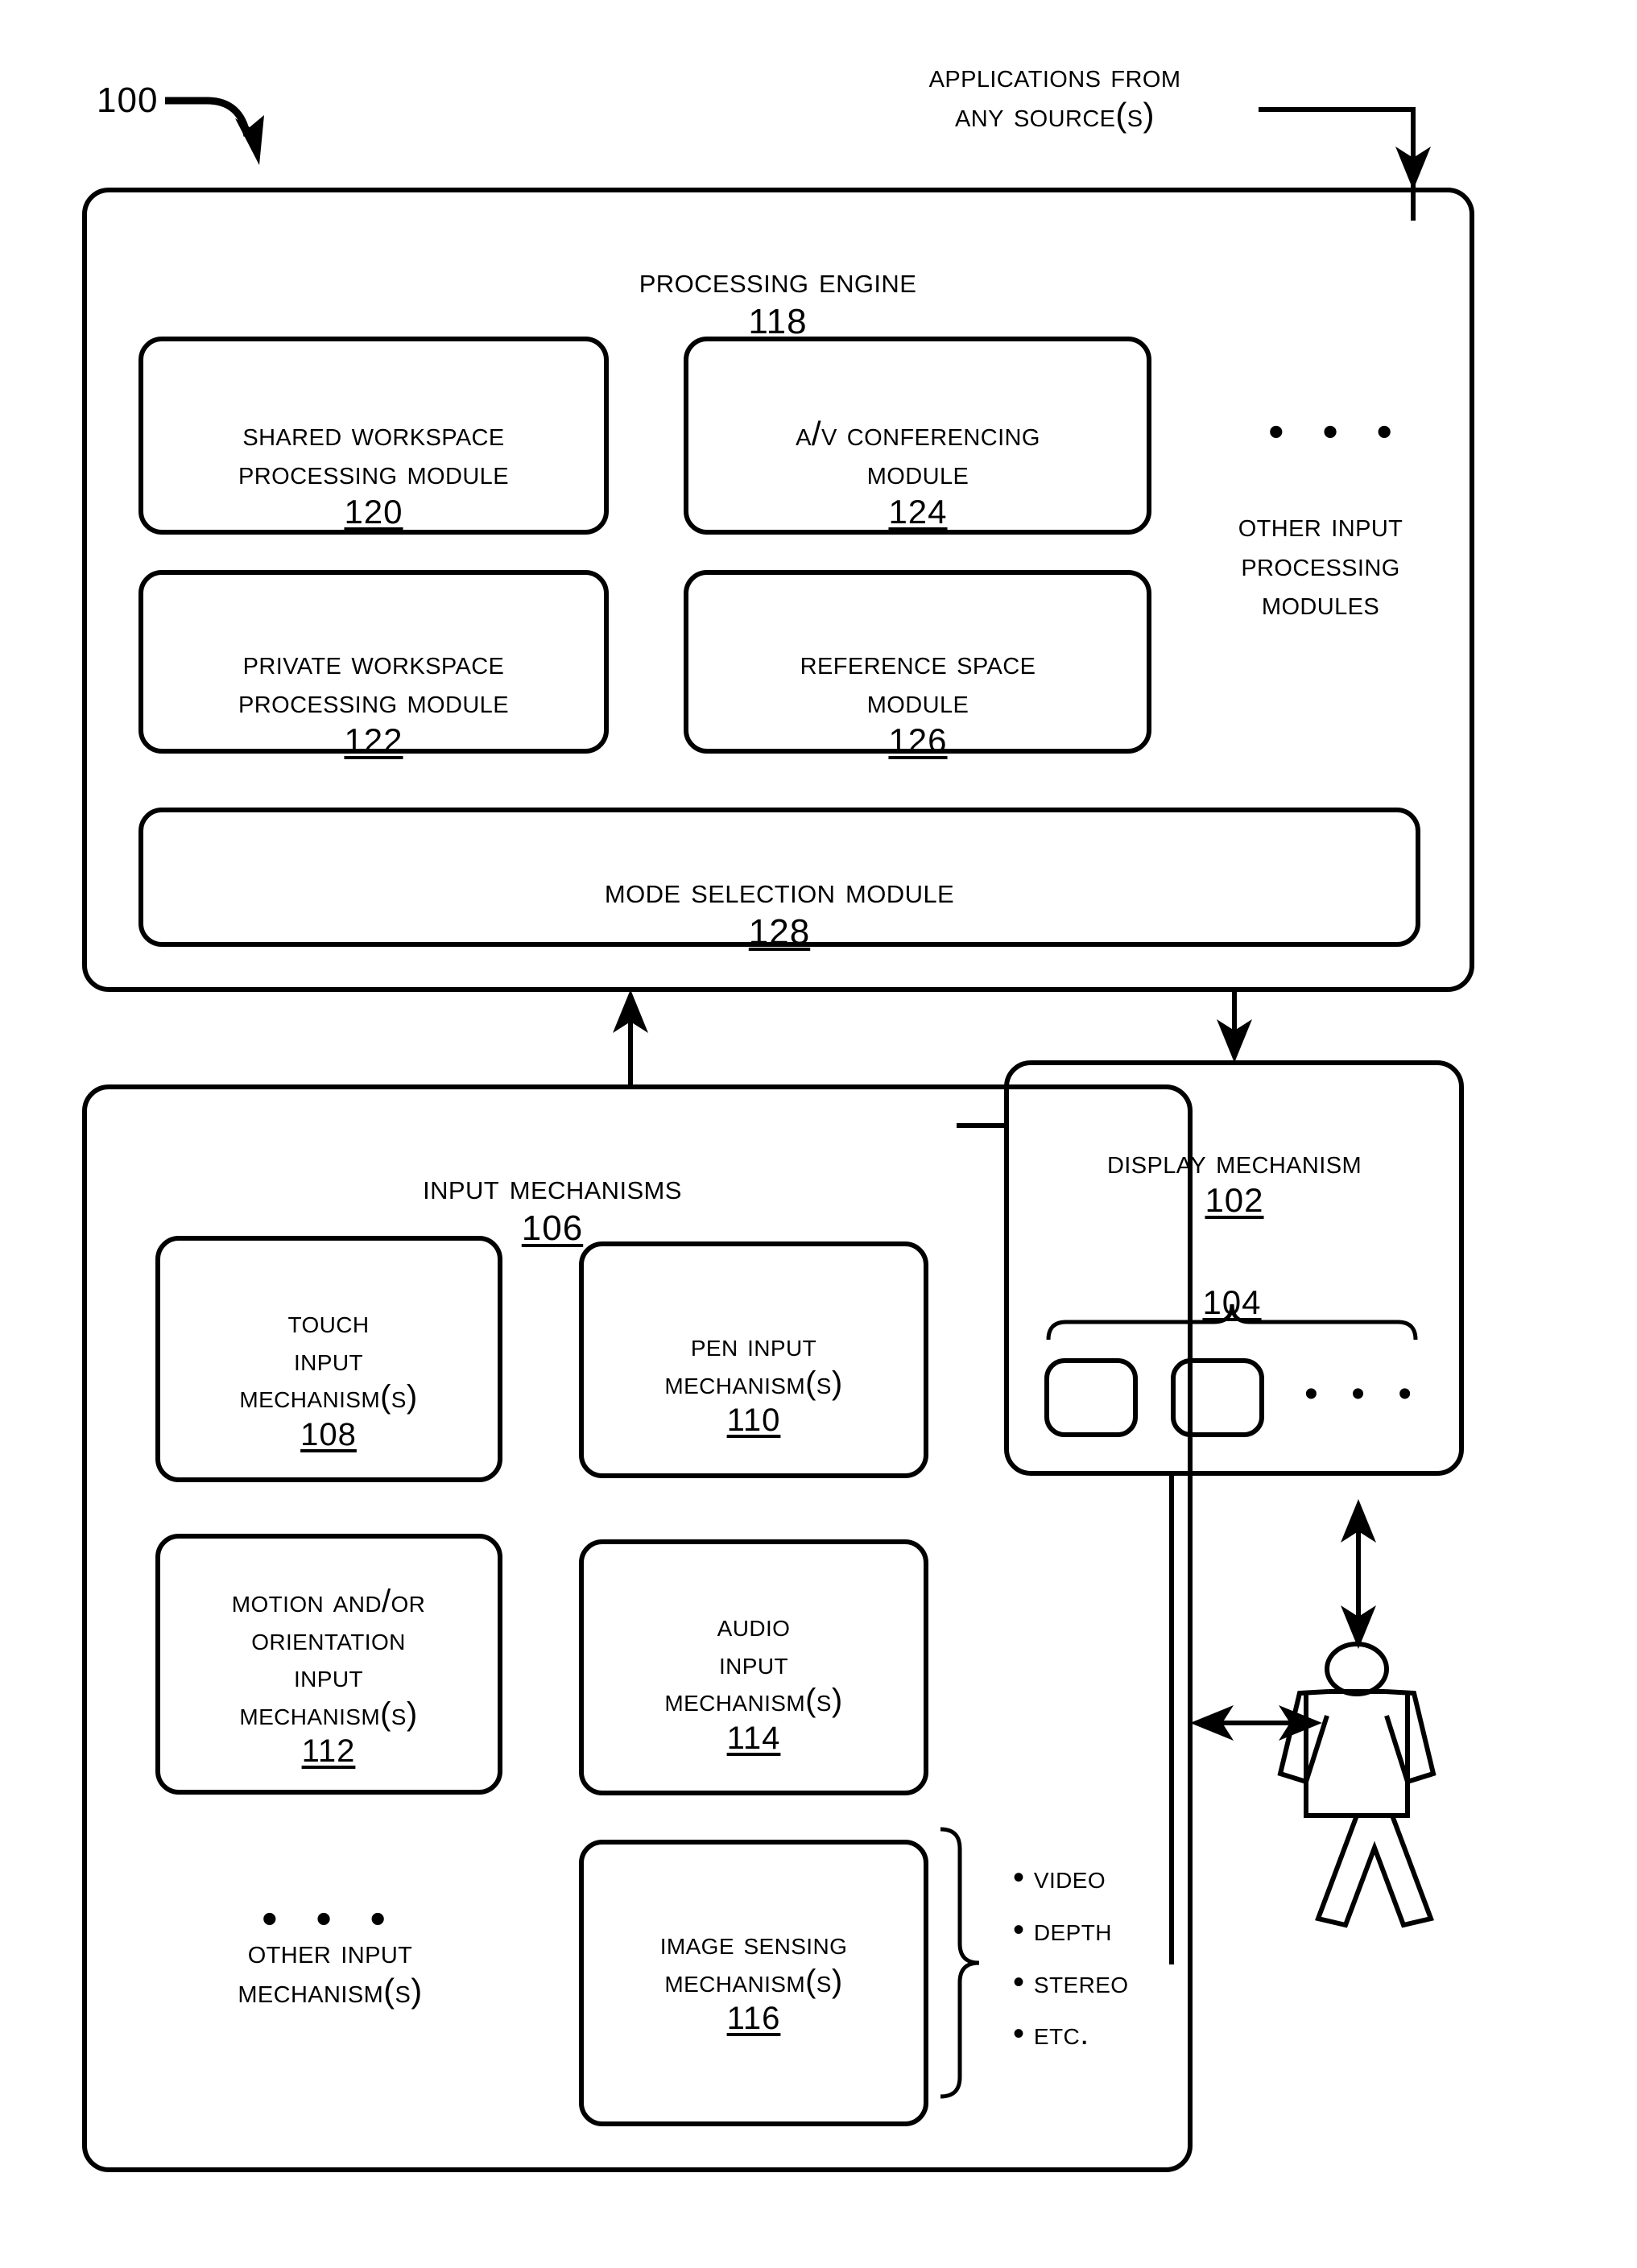 Image resolution: width=1637 pixels, height=2268 pixels. I want to click on applications-input-arrowhead, so click(1413, 168).